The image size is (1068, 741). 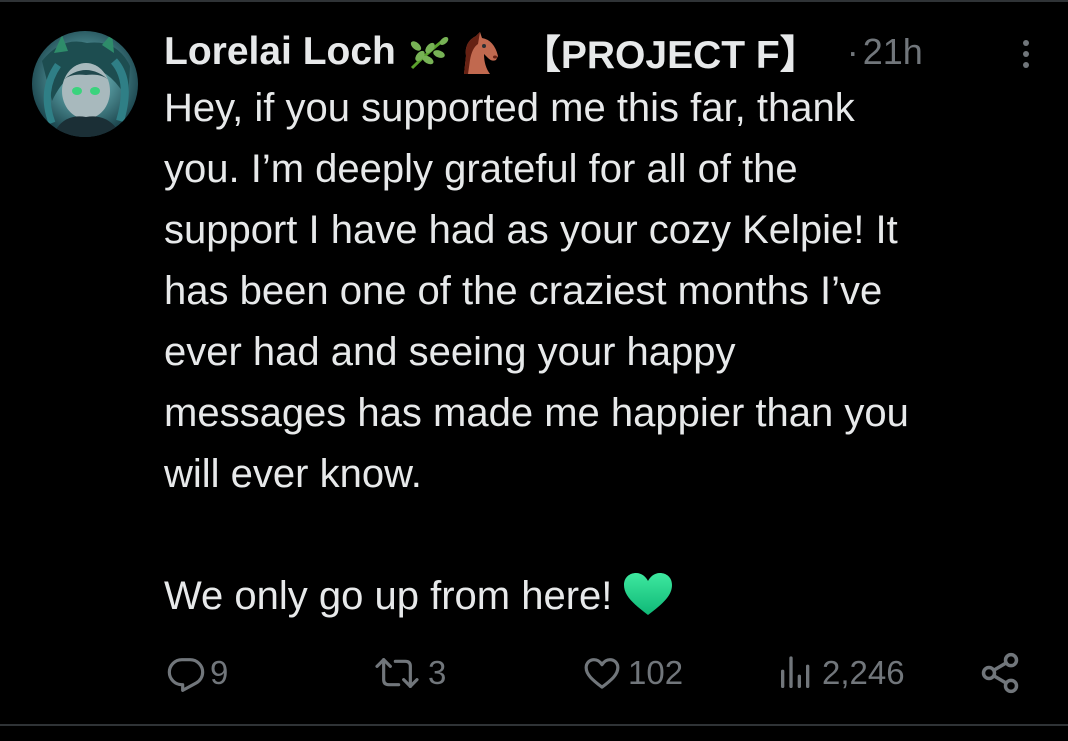 What do you see at coordinates (280, 52) in the screenshot?
I see `display-name: Lorelai Loch` at bounding box center [280, 52].